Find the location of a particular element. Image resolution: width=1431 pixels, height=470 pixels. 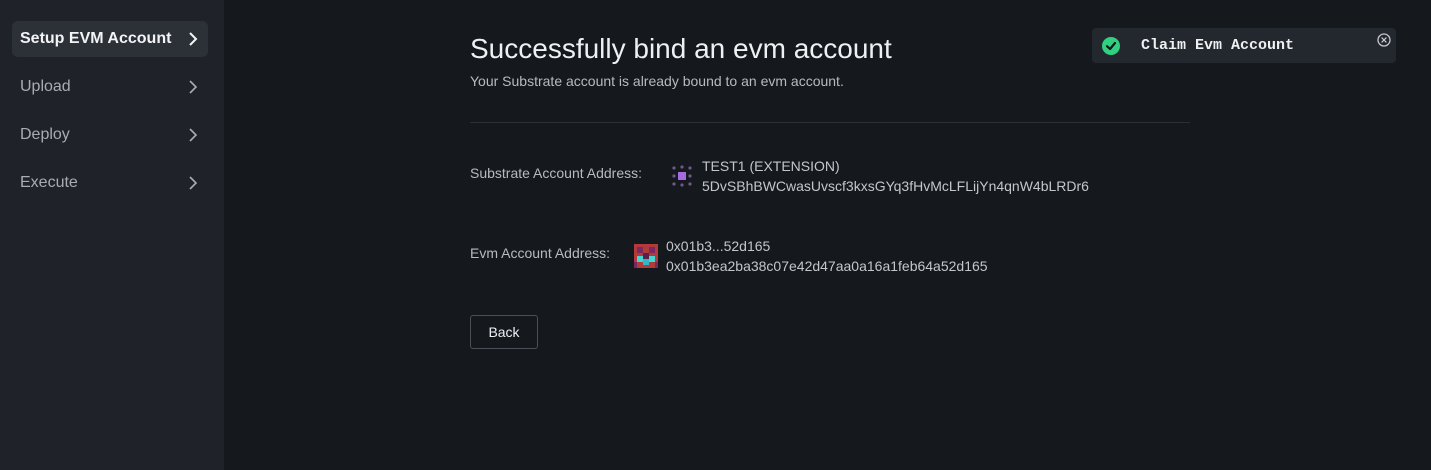

sidebar-item-execute: Execute is located at coordinates (110, 183).